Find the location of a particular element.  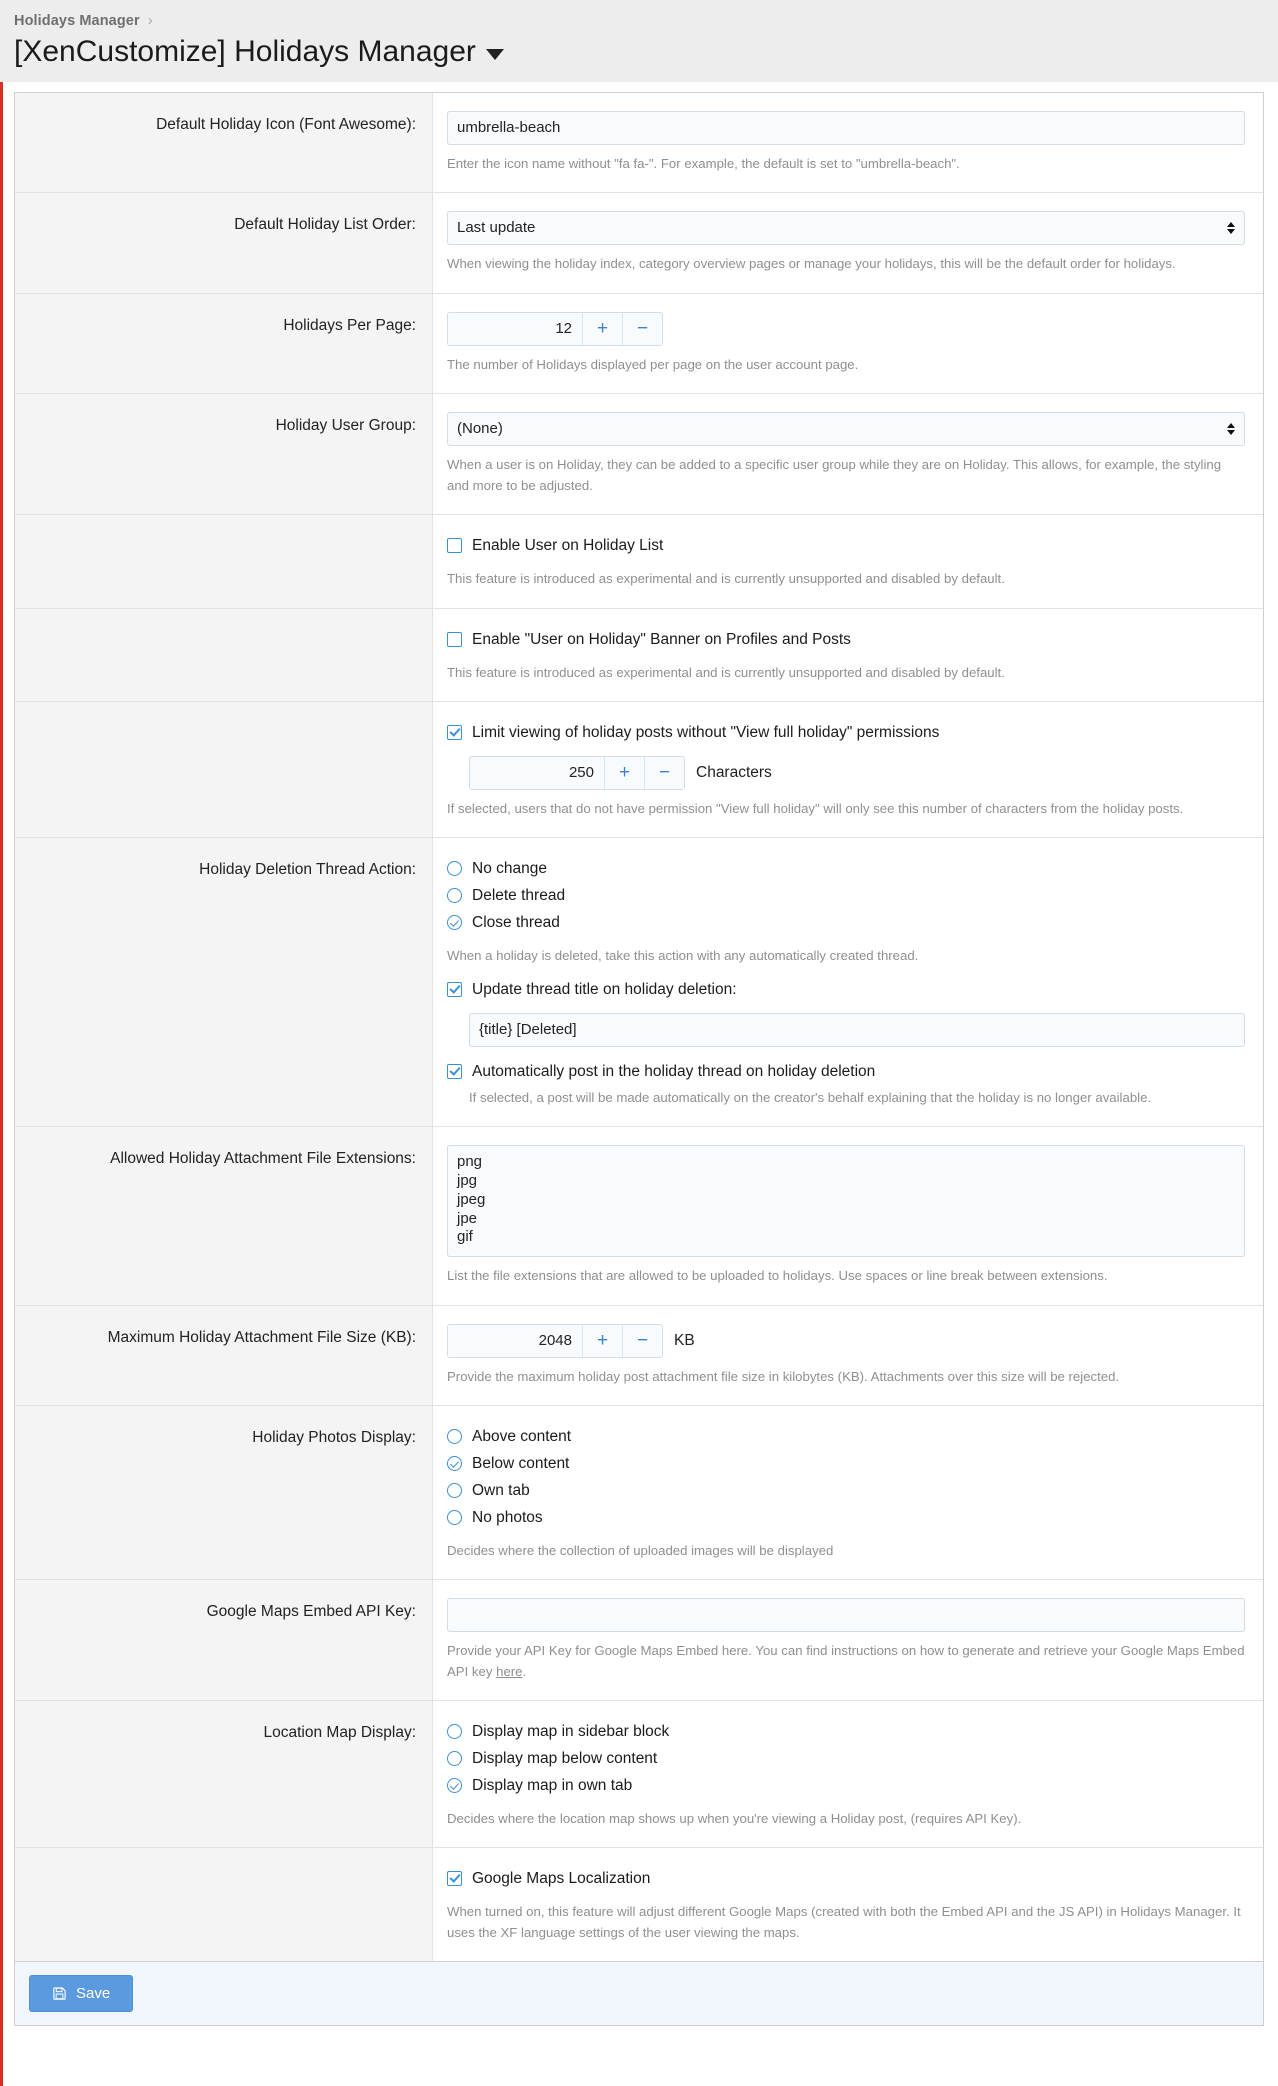

save-button-label: Save is located at coordinates (93, 1994).